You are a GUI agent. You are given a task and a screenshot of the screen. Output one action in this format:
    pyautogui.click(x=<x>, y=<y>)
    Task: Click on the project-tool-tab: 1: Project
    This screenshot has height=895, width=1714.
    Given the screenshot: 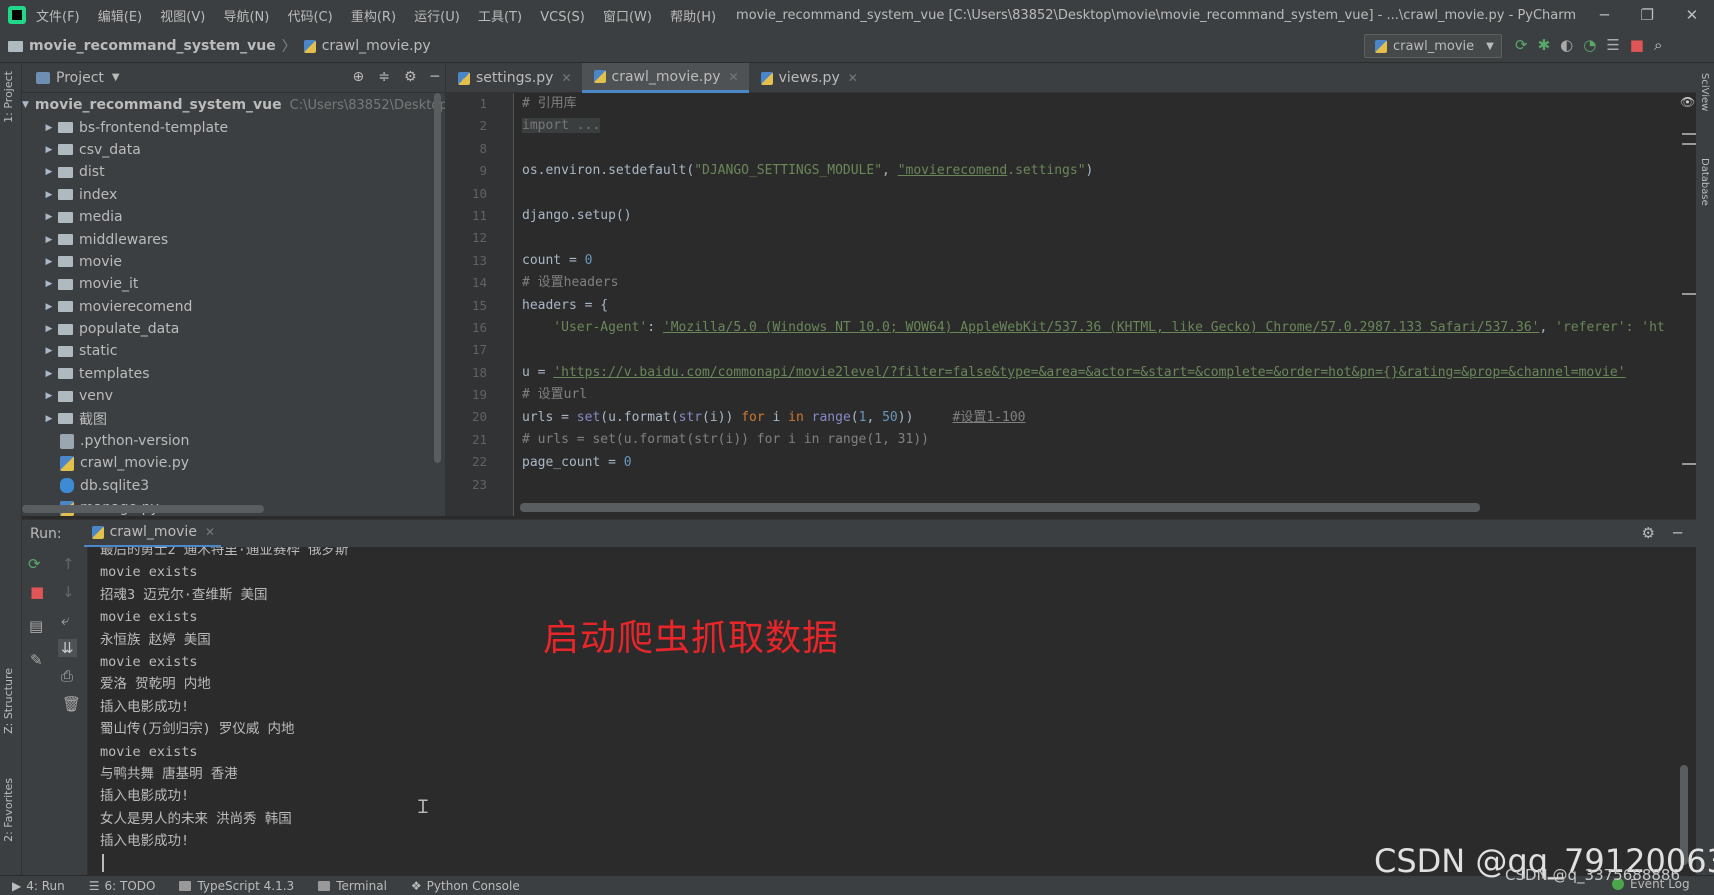 What is the action you would take?
    pyautogui.click(x=8, y=97)
    